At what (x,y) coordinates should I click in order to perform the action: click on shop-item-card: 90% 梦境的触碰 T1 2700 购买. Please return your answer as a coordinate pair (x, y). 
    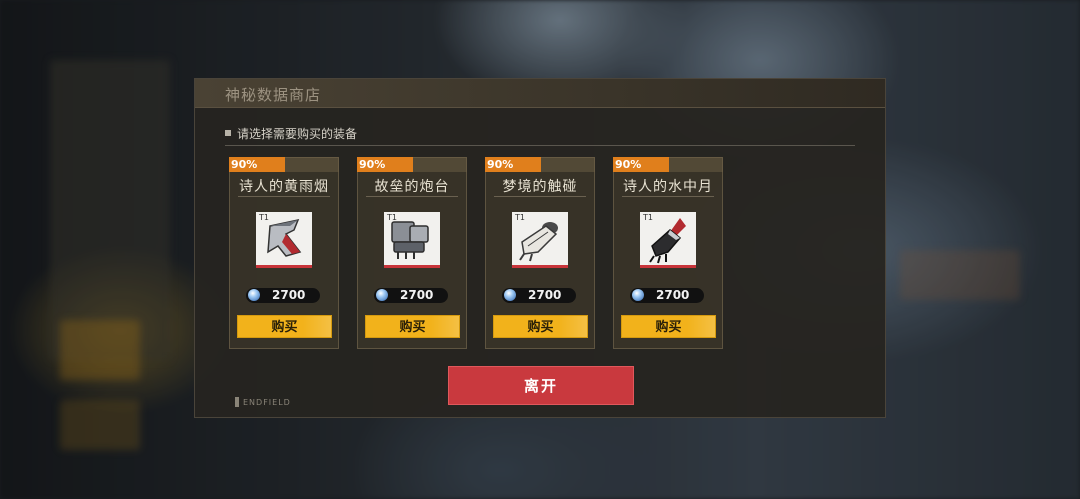
    Looking at the image, I should click on (540, 253).